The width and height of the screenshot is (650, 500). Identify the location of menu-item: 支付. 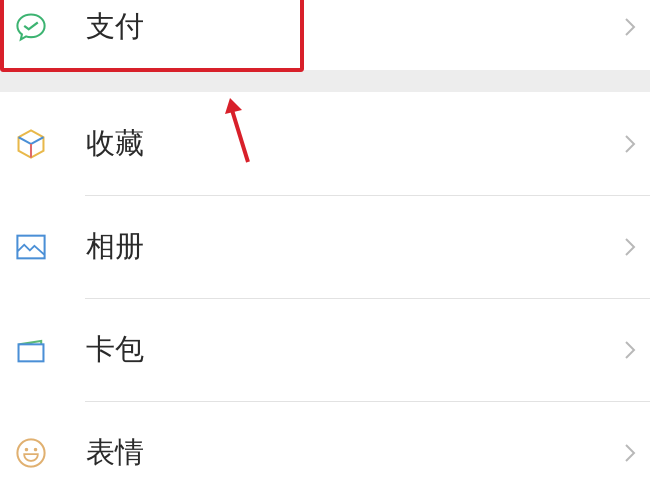
(325, 27).